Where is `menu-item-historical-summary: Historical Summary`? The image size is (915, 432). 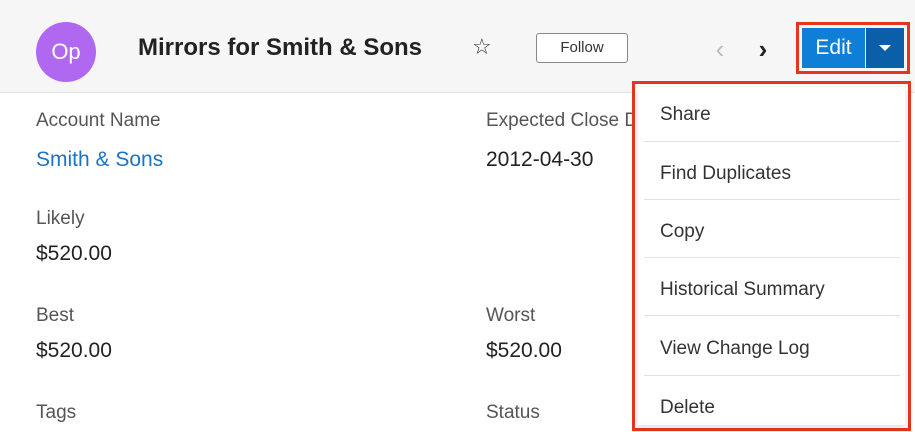 menu-item-historical-summary: Historical Summary is located at coordinates (742, 290).